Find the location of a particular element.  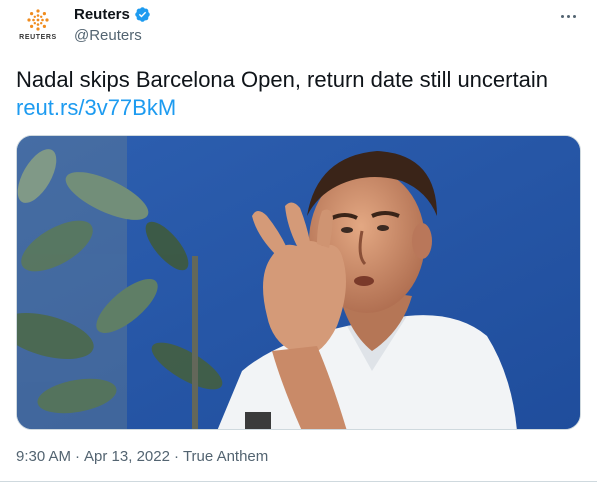

display-name: Reuters is located at coordinates (102, 14).